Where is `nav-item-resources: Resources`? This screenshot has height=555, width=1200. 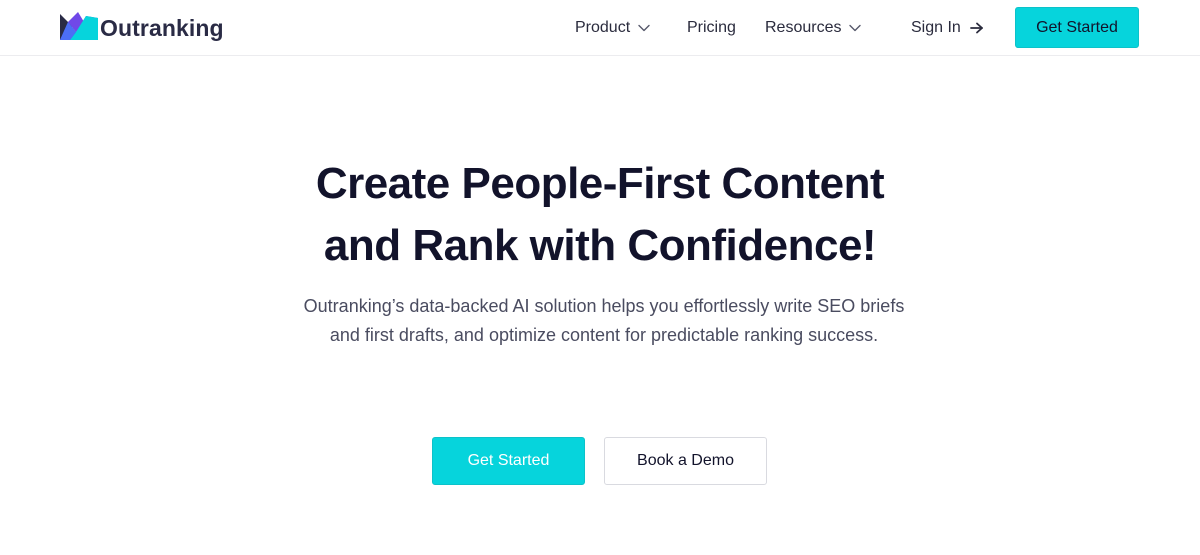 nav-item-resources: Resources is located at coordinates (813, 28).